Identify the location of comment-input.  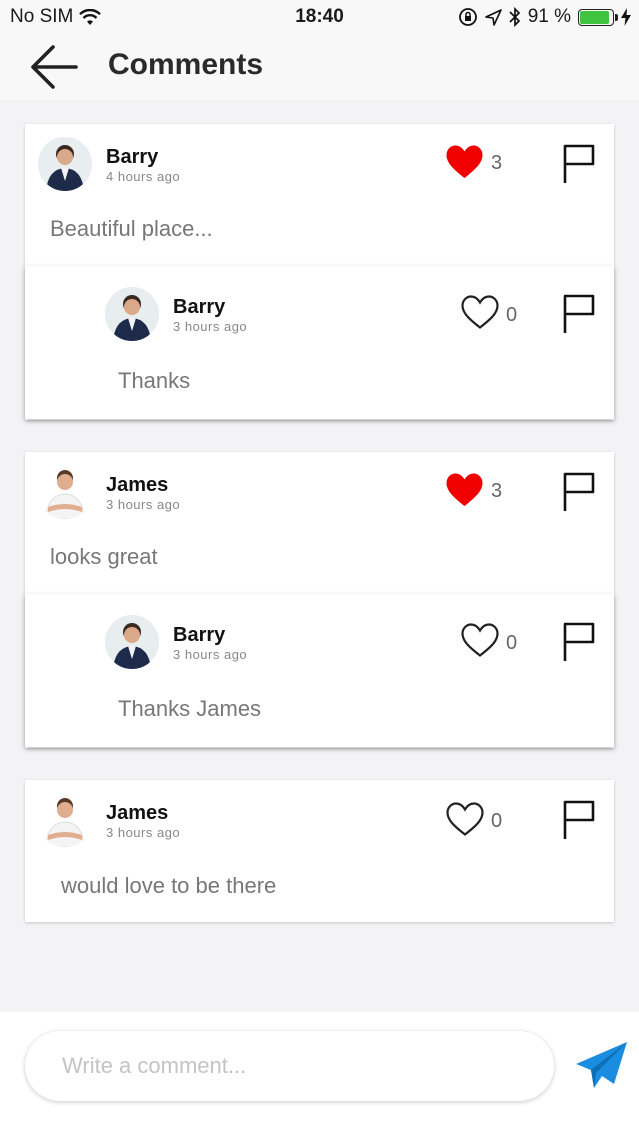
(289, 1066).